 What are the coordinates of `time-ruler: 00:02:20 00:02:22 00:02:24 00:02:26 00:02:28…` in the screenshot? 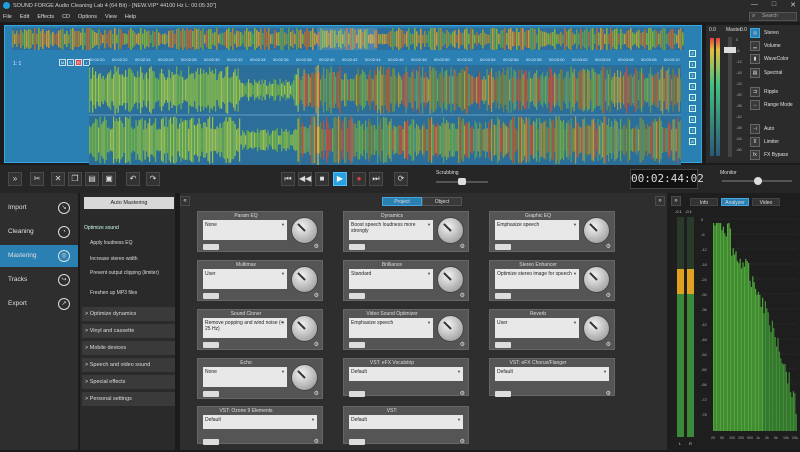 It's located at (385, 60).